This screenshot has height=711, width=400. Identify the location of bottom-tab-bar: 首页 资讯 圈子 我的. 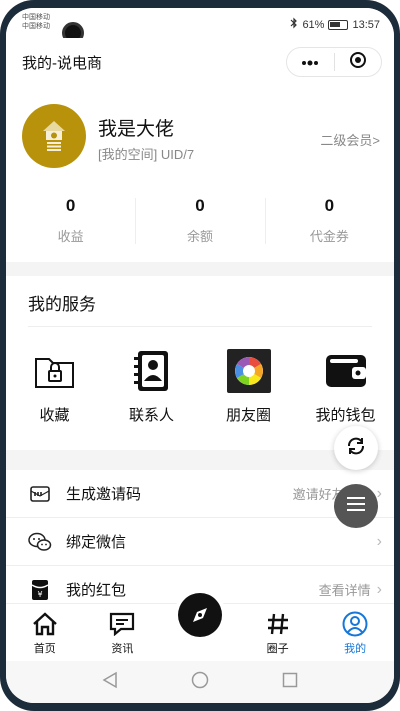
(200, 625).